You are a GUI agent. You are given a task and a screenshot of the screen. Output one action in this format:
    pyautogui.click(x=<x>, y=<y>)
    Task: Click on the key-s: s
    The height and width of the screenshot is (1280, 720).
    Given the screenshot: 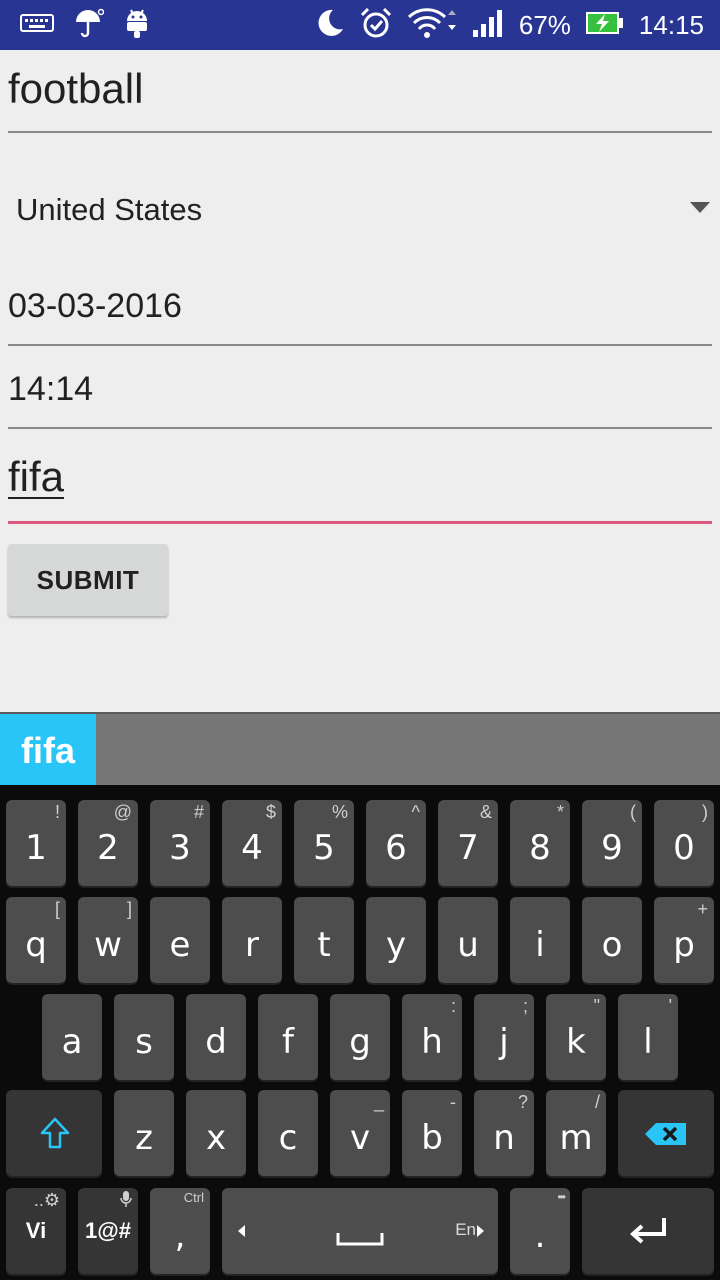 What is the action you would take?
    pyautogui.click(x=144, y=1037)
    